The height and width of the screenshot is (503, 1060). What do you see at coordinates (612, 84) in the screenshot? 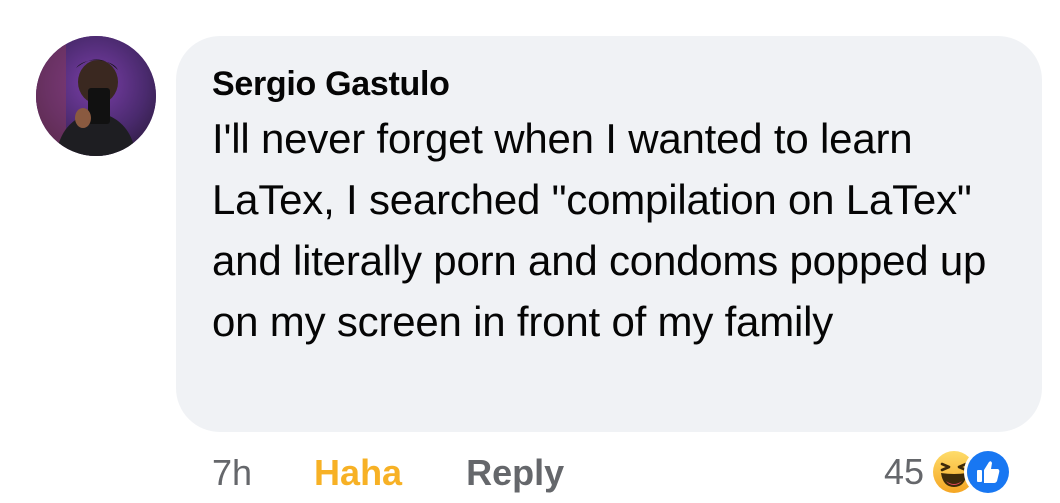
I see `comment-author: Sergio Gastulo` at bounding box center [612, 84].